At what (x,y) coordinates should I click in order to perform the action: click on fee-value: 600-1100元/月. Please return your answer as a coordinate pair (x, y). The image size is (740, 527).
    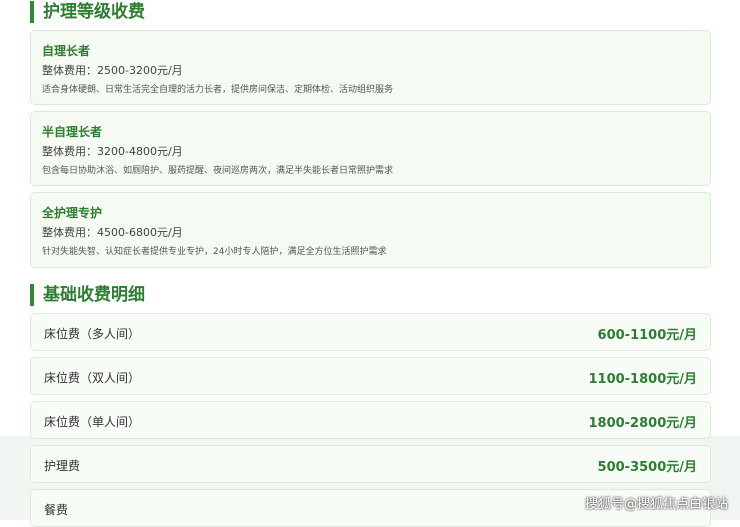
    Looking at the image, I should click on (647, 335).